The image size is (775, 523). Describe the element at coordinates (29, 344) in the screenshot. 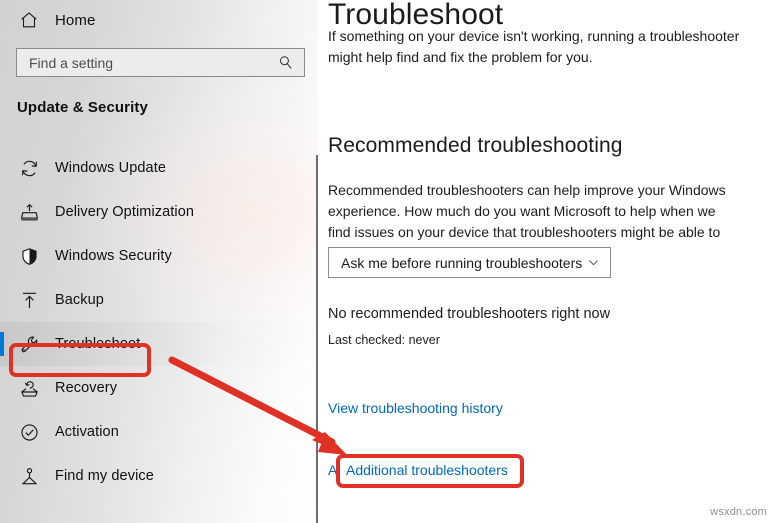

I see `wrench-icon` at that location.